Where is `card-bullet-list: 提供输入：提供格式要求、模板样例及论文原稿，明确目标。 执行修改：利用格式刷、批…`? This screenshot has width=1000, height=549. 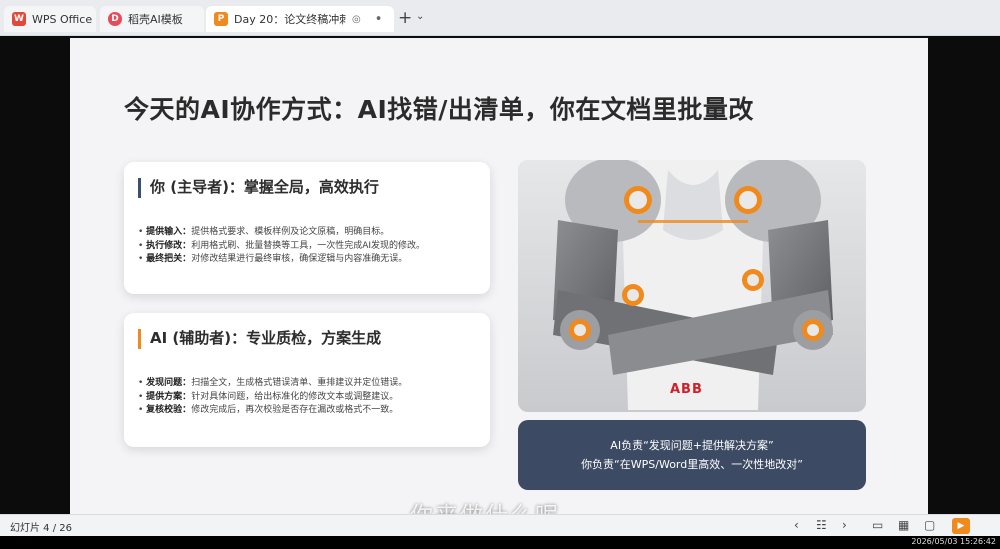 card-bullet-list: 提供输入：提供格式要求、模板样例及论文原稿，明确目标。 执行修改：利用格式刷、批… is located at coordinates (281, 246).